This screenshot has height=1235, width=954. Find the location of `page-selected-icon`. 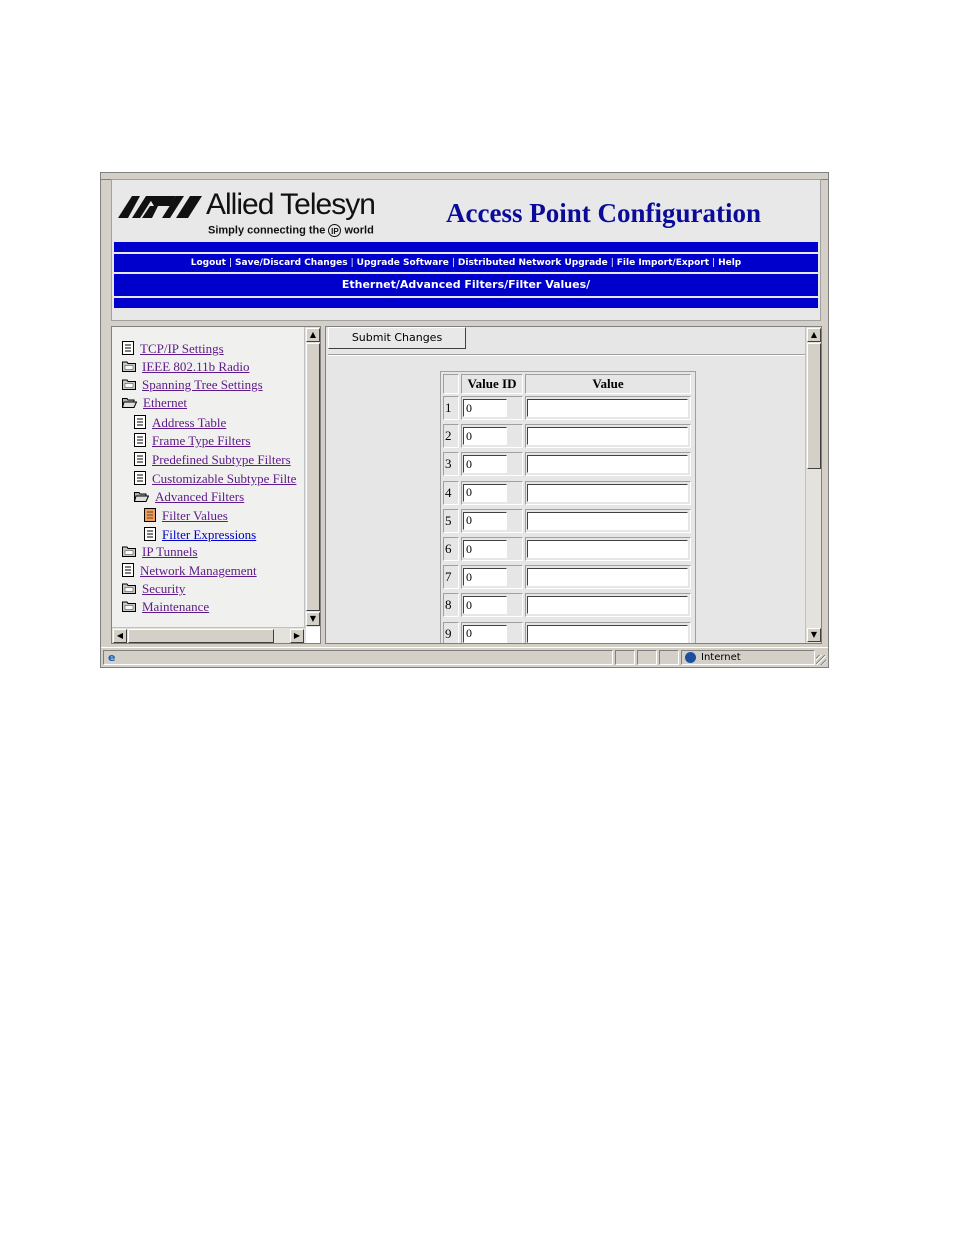

page-selected-icon is located at coordinates (150, 517).